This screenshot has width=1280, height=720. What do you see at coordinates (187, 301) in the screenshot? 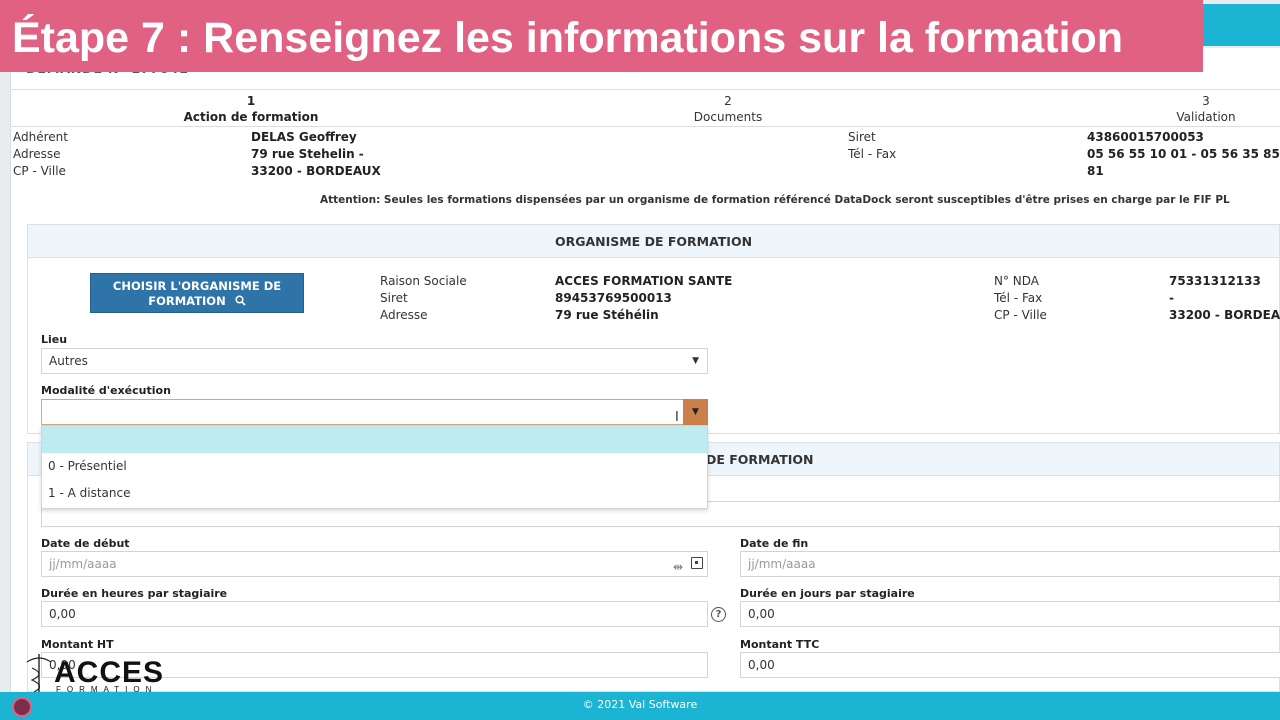
I see `choose-button-line2: FORMATION` at bounding box center [187, 301].